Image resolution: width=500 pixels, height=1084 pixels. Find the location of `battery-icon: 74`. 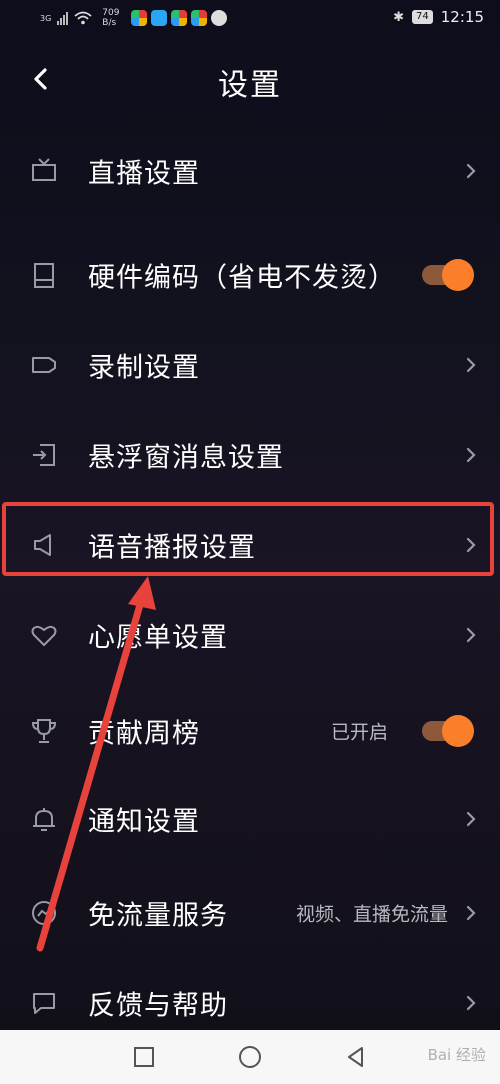

battery-icon: 74 is located at coordinates (422, 17).